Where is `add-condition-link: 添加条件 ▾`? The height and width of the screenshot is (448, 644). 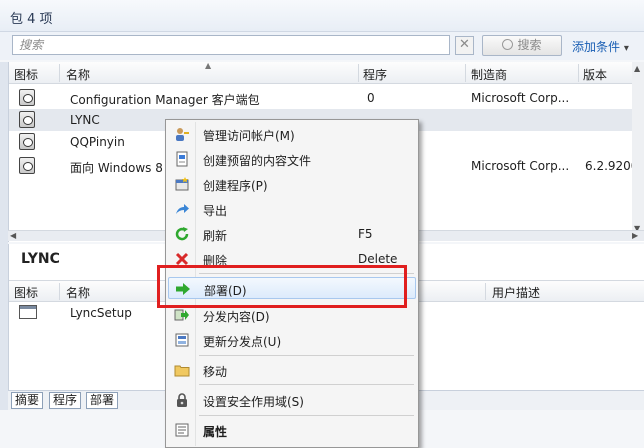
add-condition-link: 添加条件 ▾ is located at coordinates (600, 46).